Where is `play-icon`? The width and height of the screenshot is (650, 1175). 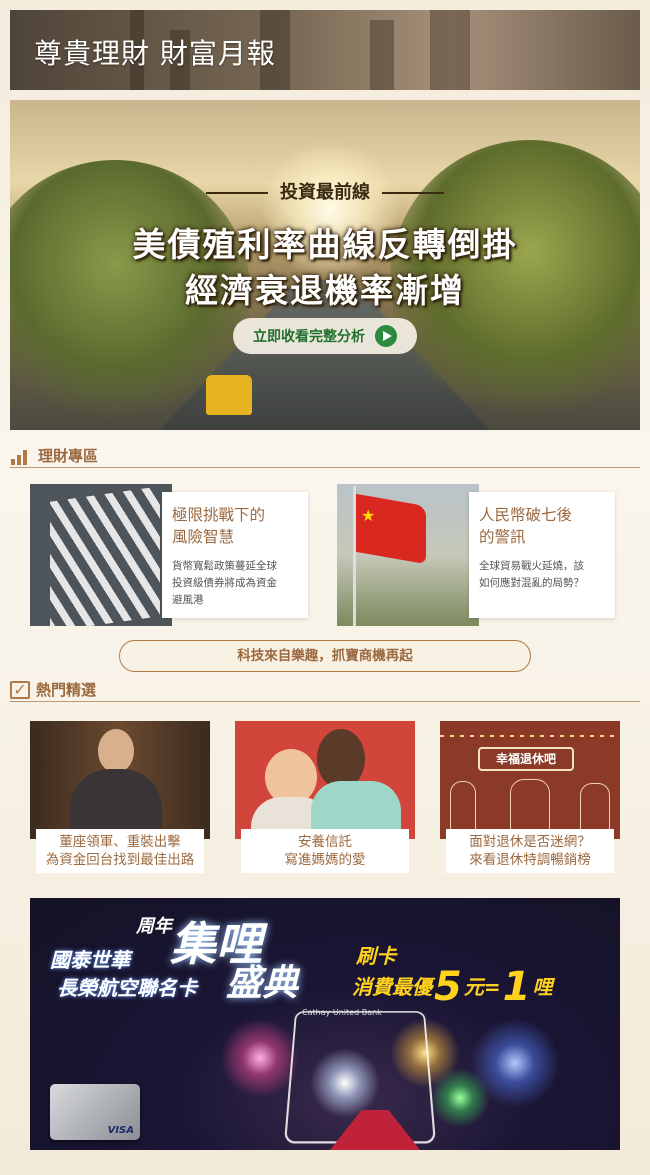
play-icon is located at coordinates (386, 336).